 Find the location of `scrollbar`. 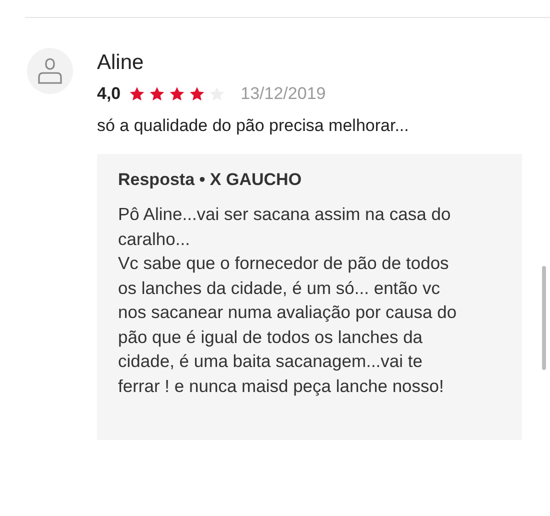

scrollbar is located at coordinates (544, 318).